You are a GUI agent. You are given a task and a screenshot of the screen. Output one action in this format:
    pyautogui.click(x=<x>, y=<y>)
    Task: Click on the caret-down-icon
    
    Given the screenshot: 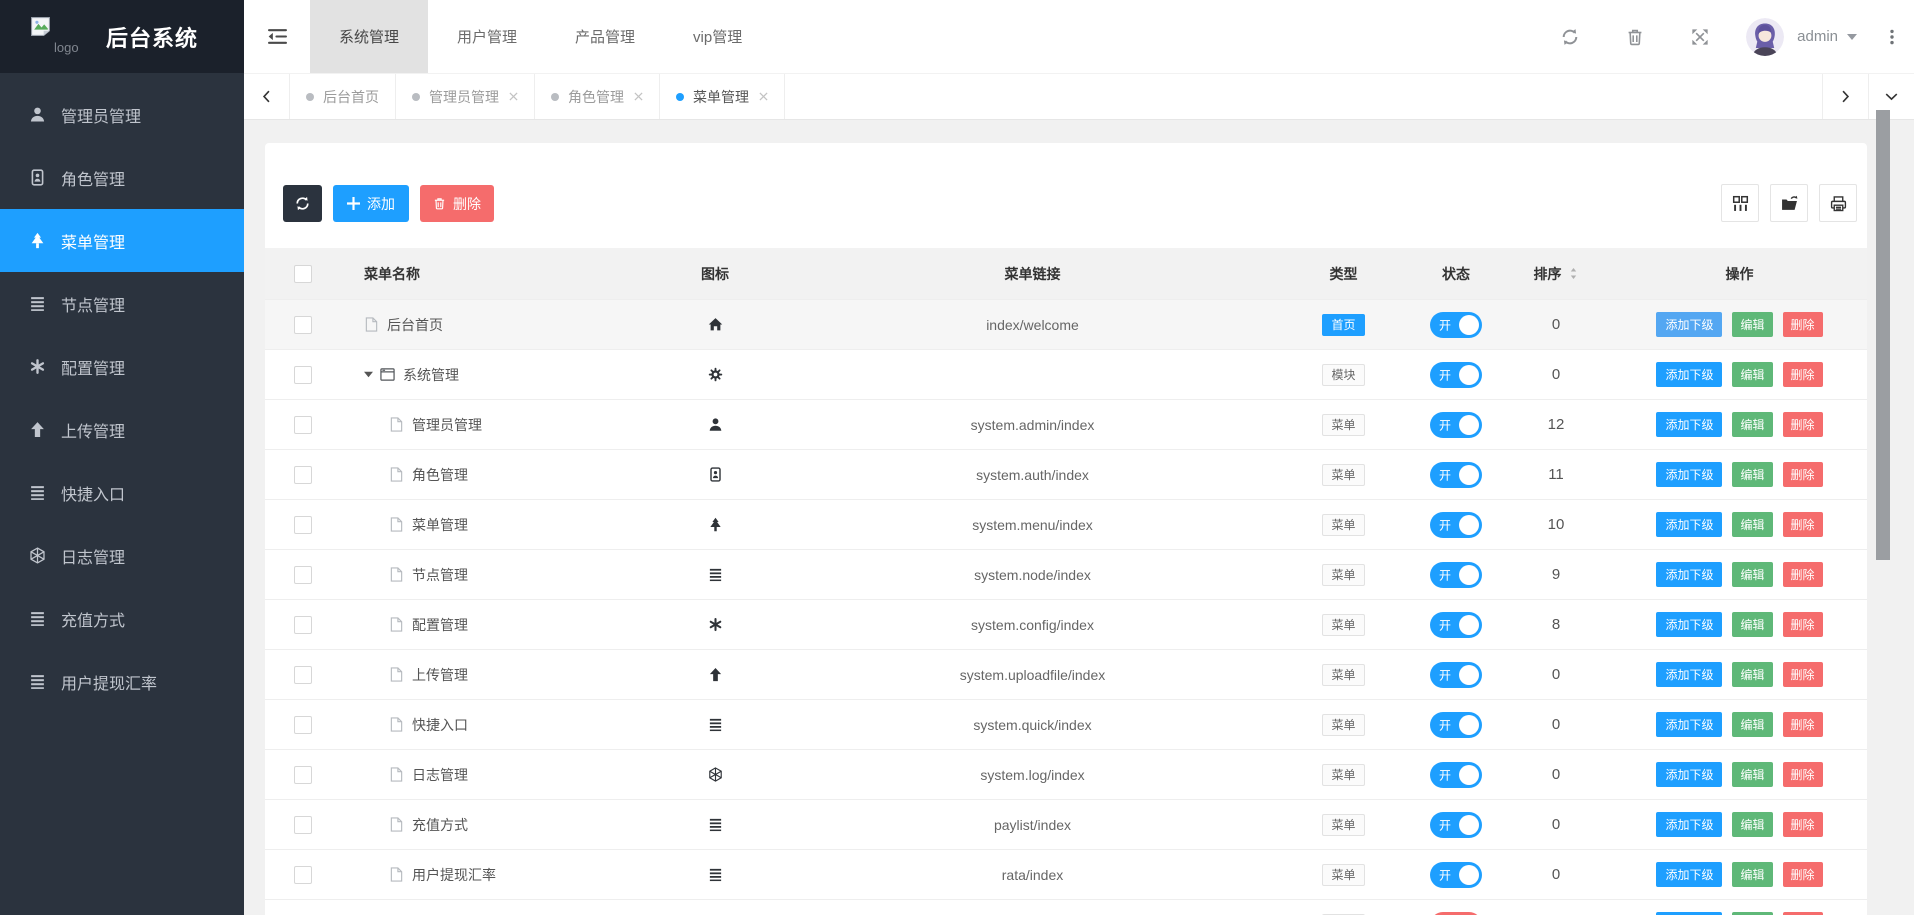 What is the action you would take?
    pyautogui.click(x=368, y=374)
    